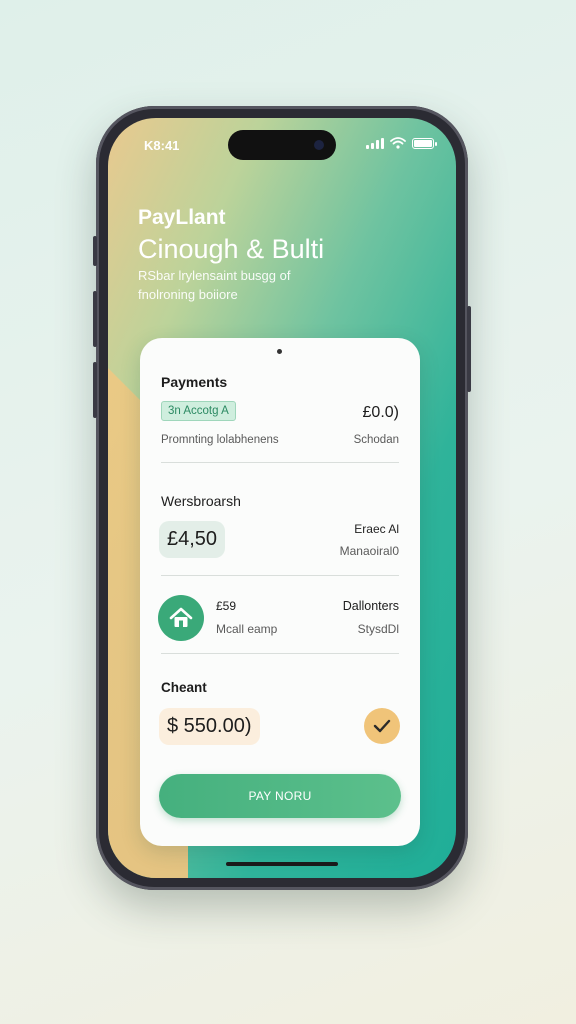 The image size is (576, 1024). I want to click on payments-title: Payments, so click(194, 382).